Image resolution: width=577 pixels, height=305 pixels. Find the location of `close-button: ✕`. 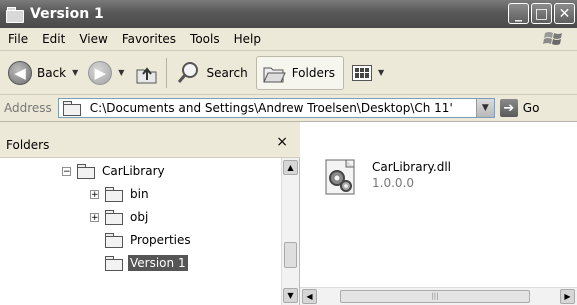

close-button: ✕ is located at coordinates (564, 13).